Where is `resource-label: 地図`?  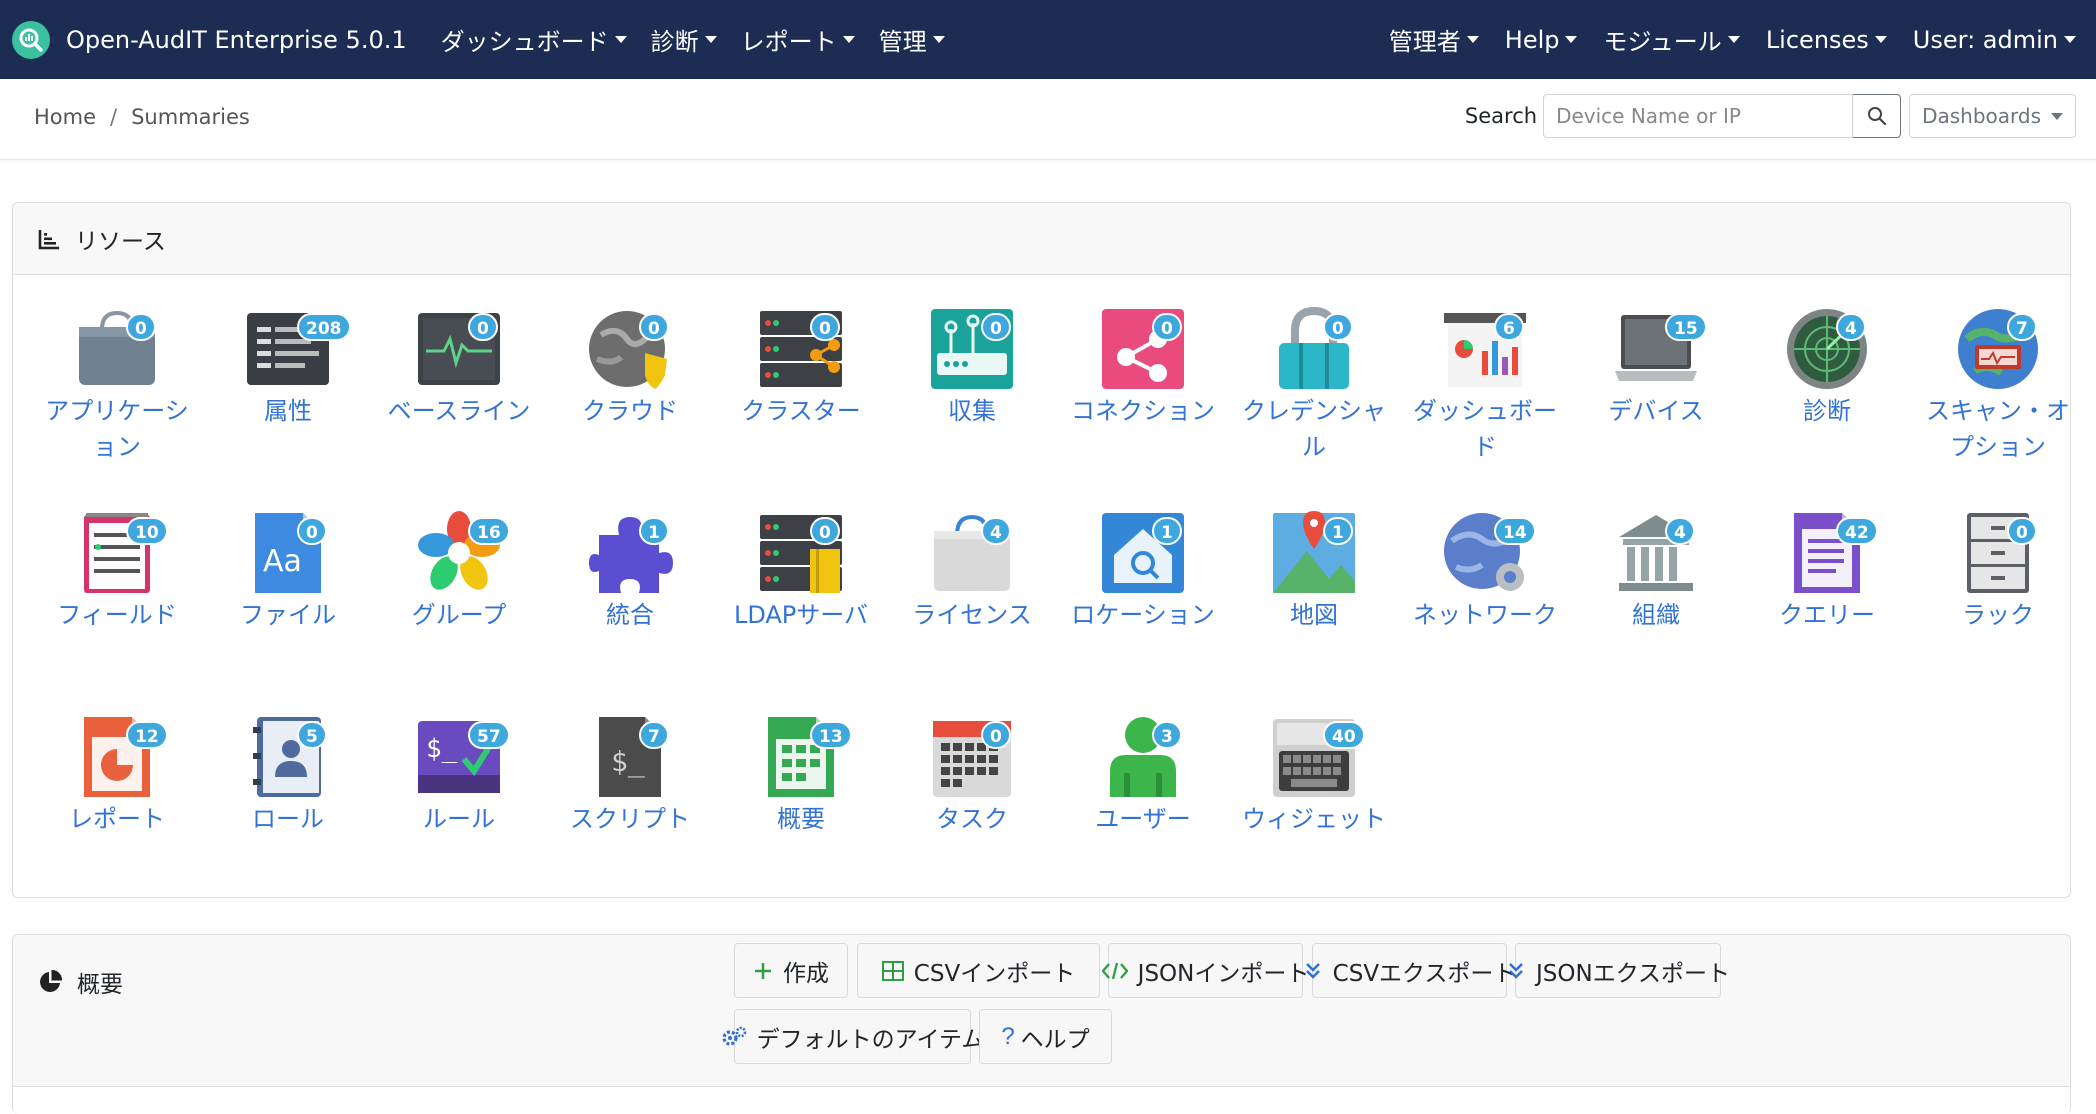 resource-label: 地図 is located at coordinates (1314, 615).